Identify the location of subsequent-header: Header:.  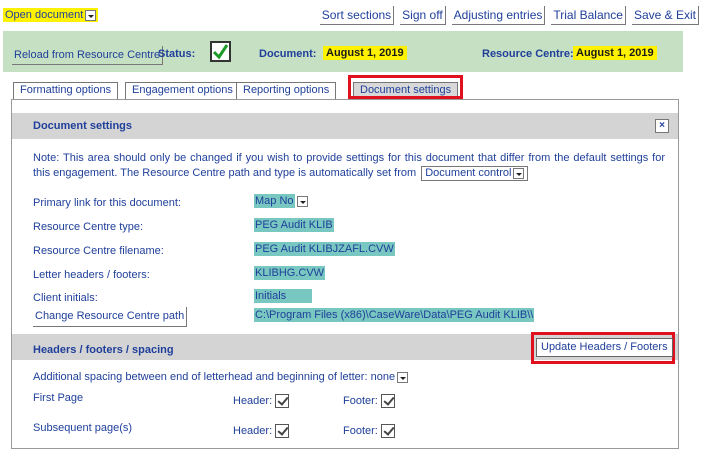
(261, 431).